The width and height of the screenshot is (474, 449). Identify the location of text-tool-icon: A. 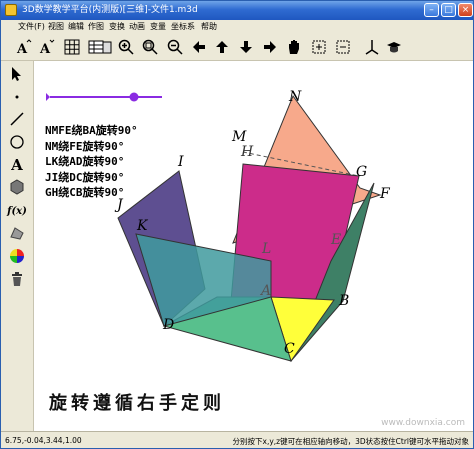
(17, 165).